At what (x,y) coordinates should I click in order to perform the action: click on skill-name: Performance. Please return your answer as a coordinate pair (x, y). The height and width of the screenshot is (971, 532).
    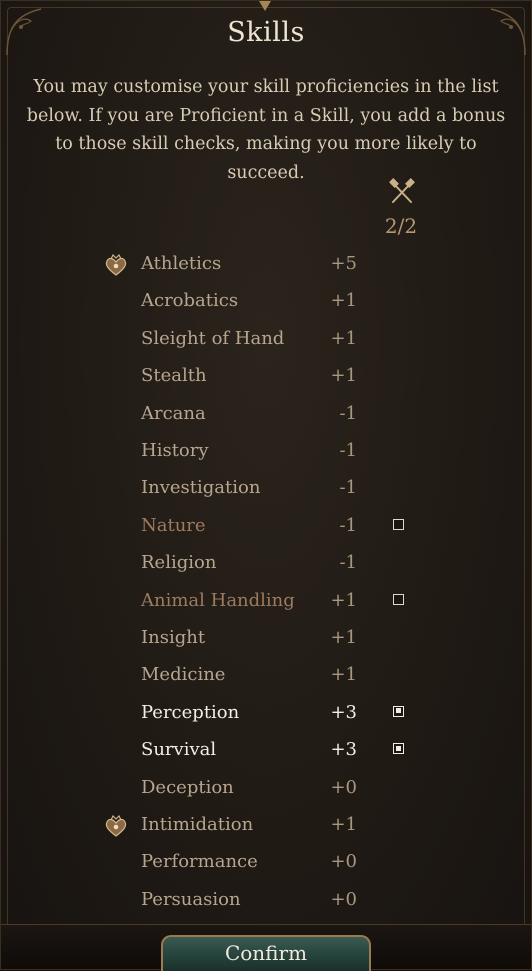
    Looking at the image, I should click on (199, 862).